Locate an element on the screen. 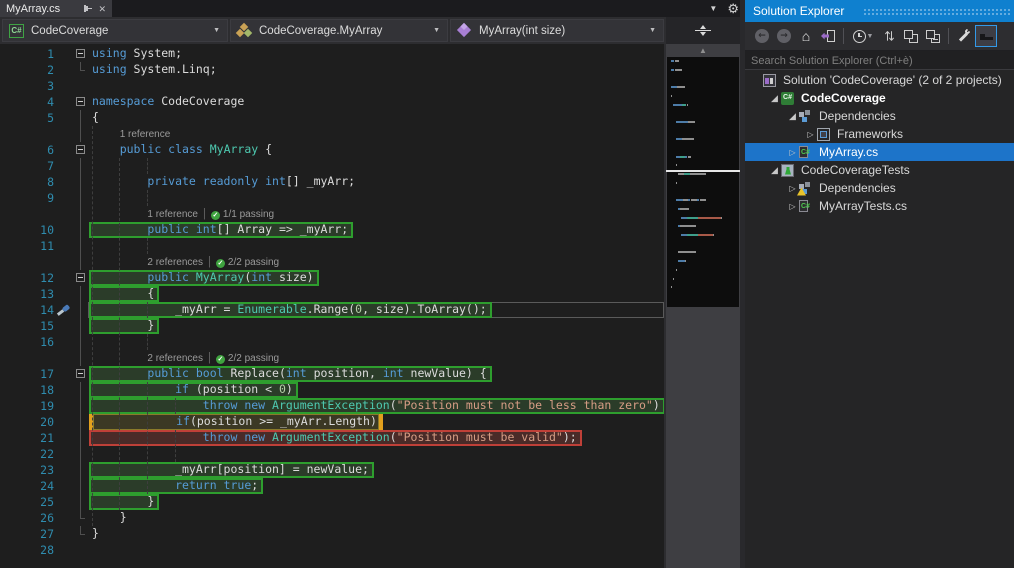  code-line-4: 4 namespace CodeCoverage is located at coordinates (332, 102).